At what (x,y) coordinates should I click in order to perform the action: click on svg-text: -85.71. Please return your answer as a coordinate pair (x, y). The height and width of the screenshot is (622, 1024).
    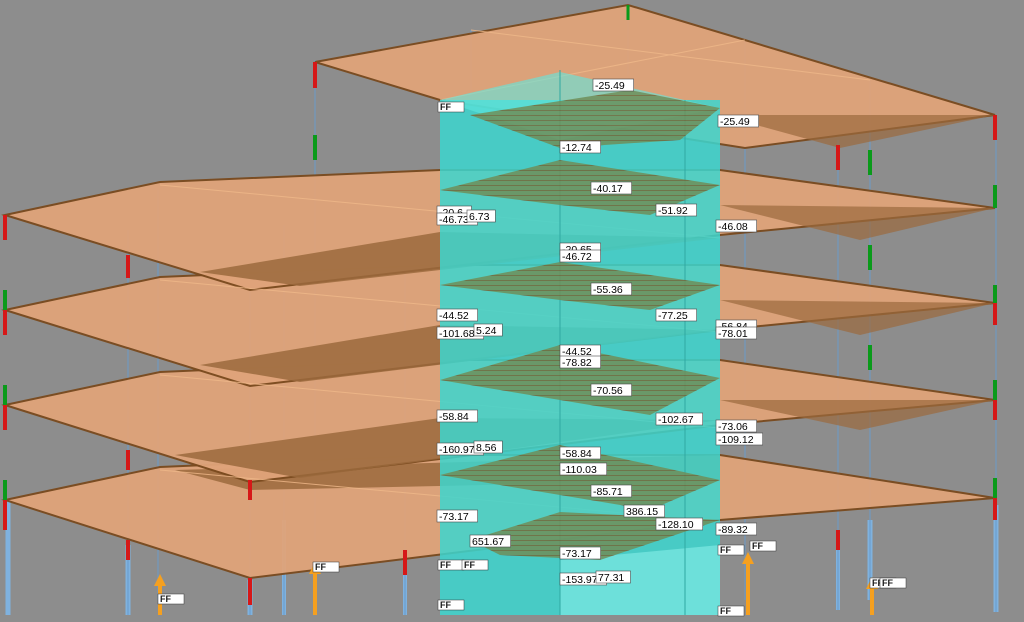
    Looking at the image, I should click on (608, 492).